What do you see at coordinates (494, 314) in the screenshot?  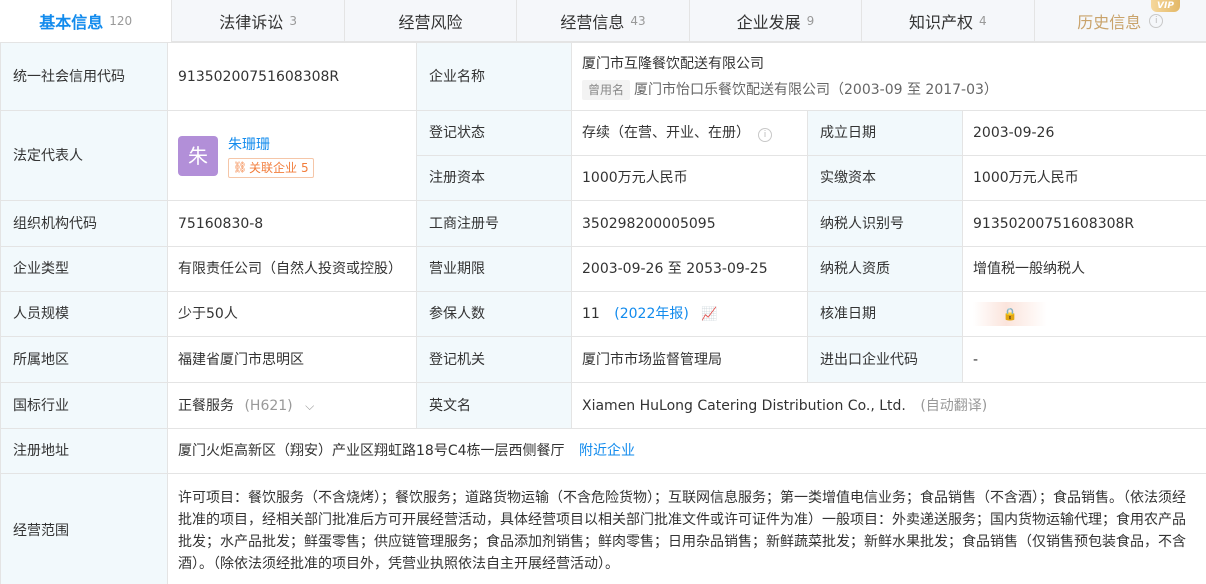 I see `insured-count-label: 参保人数` at bounding box center [494, 314].